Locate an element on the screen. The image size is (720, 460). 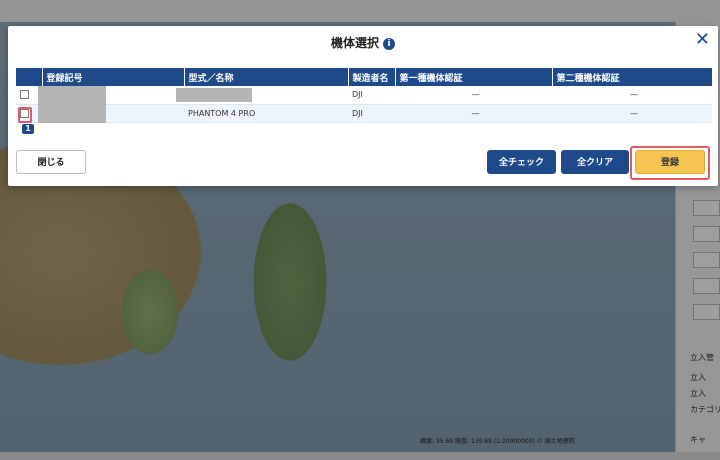
modal-title-bar: 機体選択 i is located at coordinates (363, 42).